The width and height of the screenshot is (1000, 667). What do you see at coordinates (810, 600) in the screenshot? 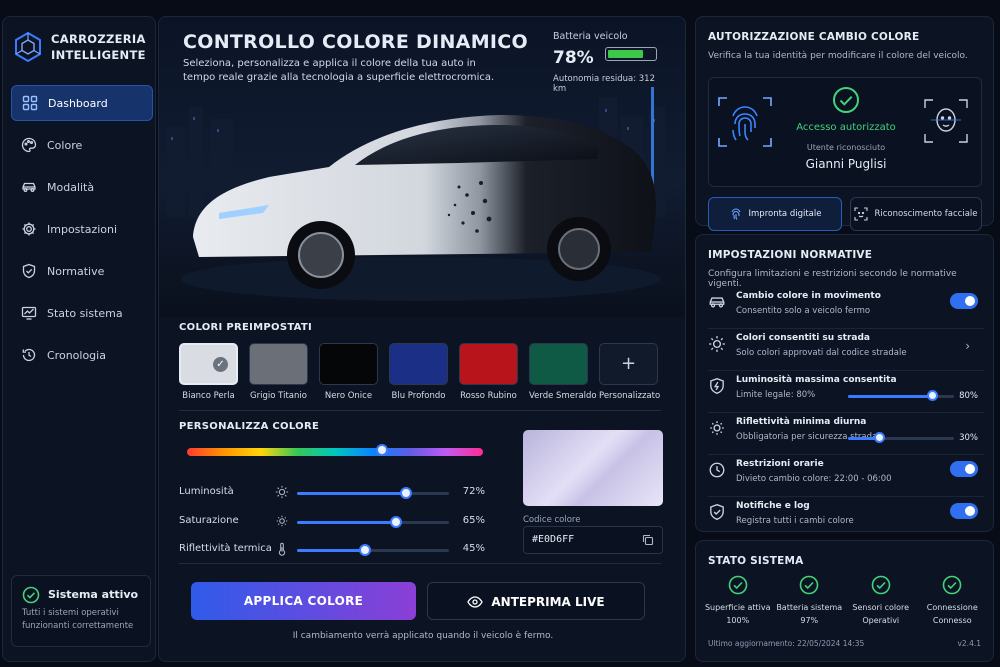
I see `system-status-item: Batteria sistema 97%` at bounding box center [810, 600].